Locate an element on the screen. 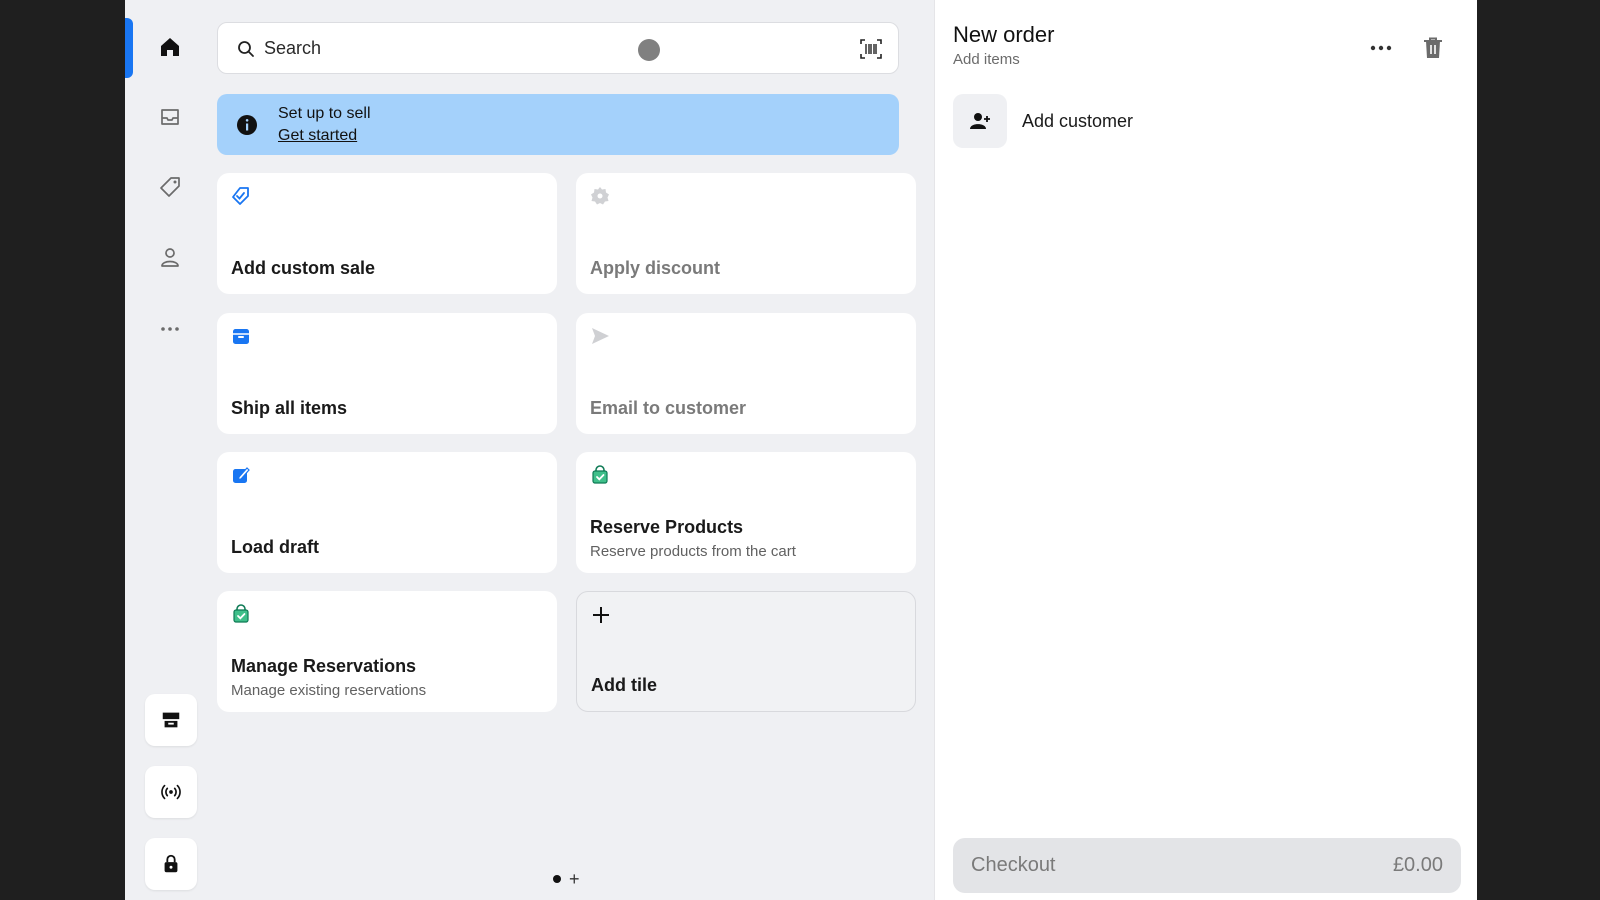 This screenshot has width=1600, height=900. draft-edit-icon is located at coordinates (241, 475).